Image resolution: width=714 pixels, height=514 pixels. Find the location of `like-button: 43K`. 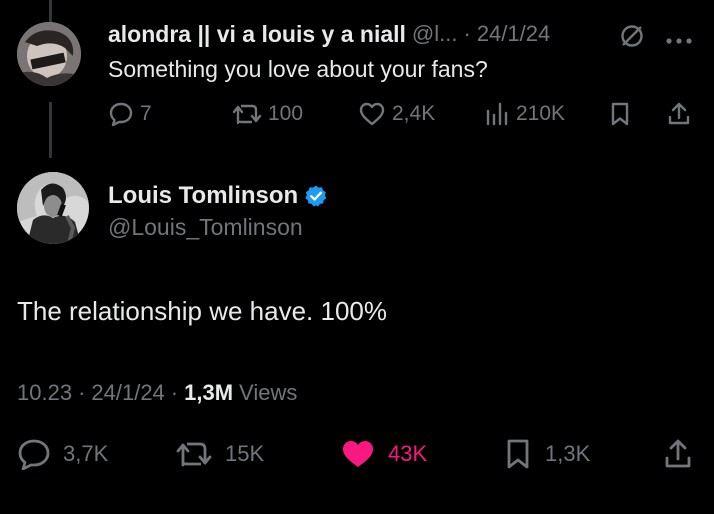

like-button: 43K is located at coordinates (383, 454).